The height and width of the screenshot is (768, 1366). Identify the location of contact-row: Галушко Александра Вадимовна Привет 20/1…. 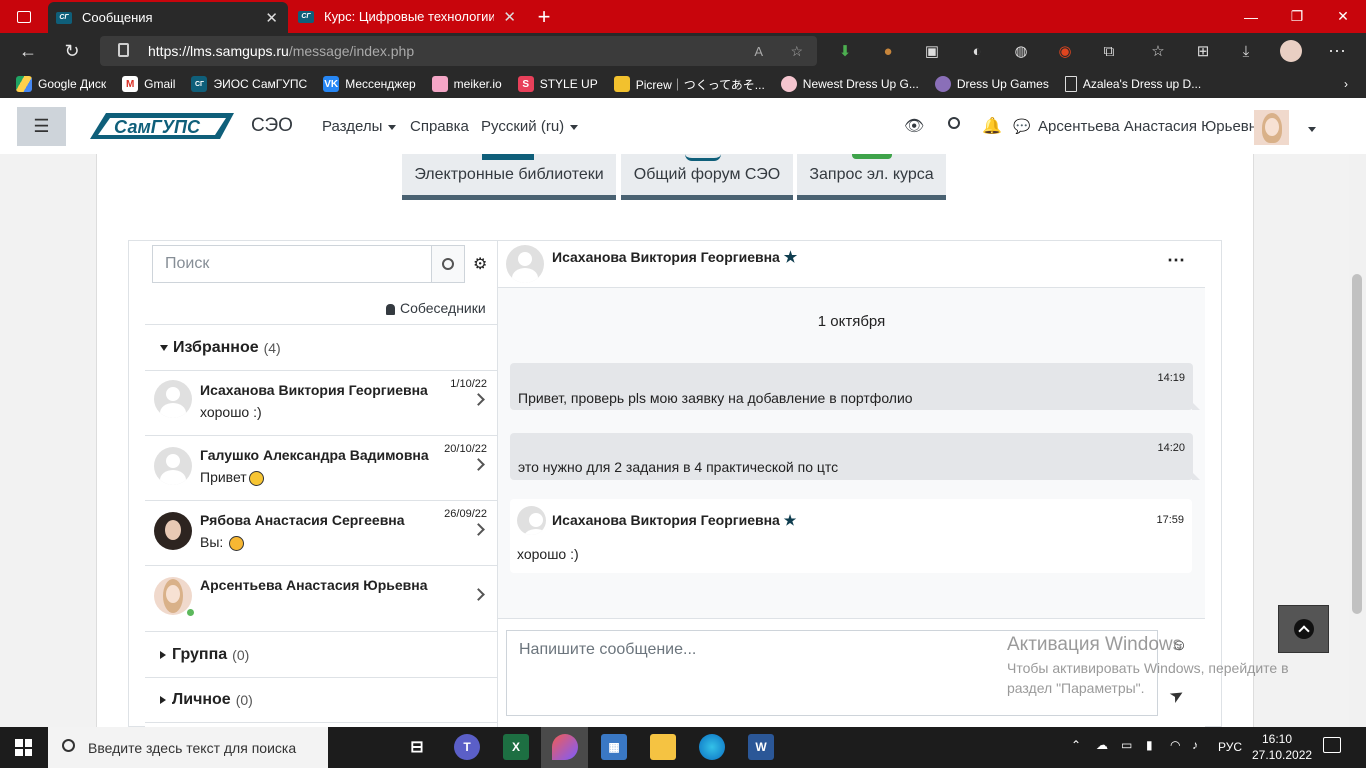
(321, 467).